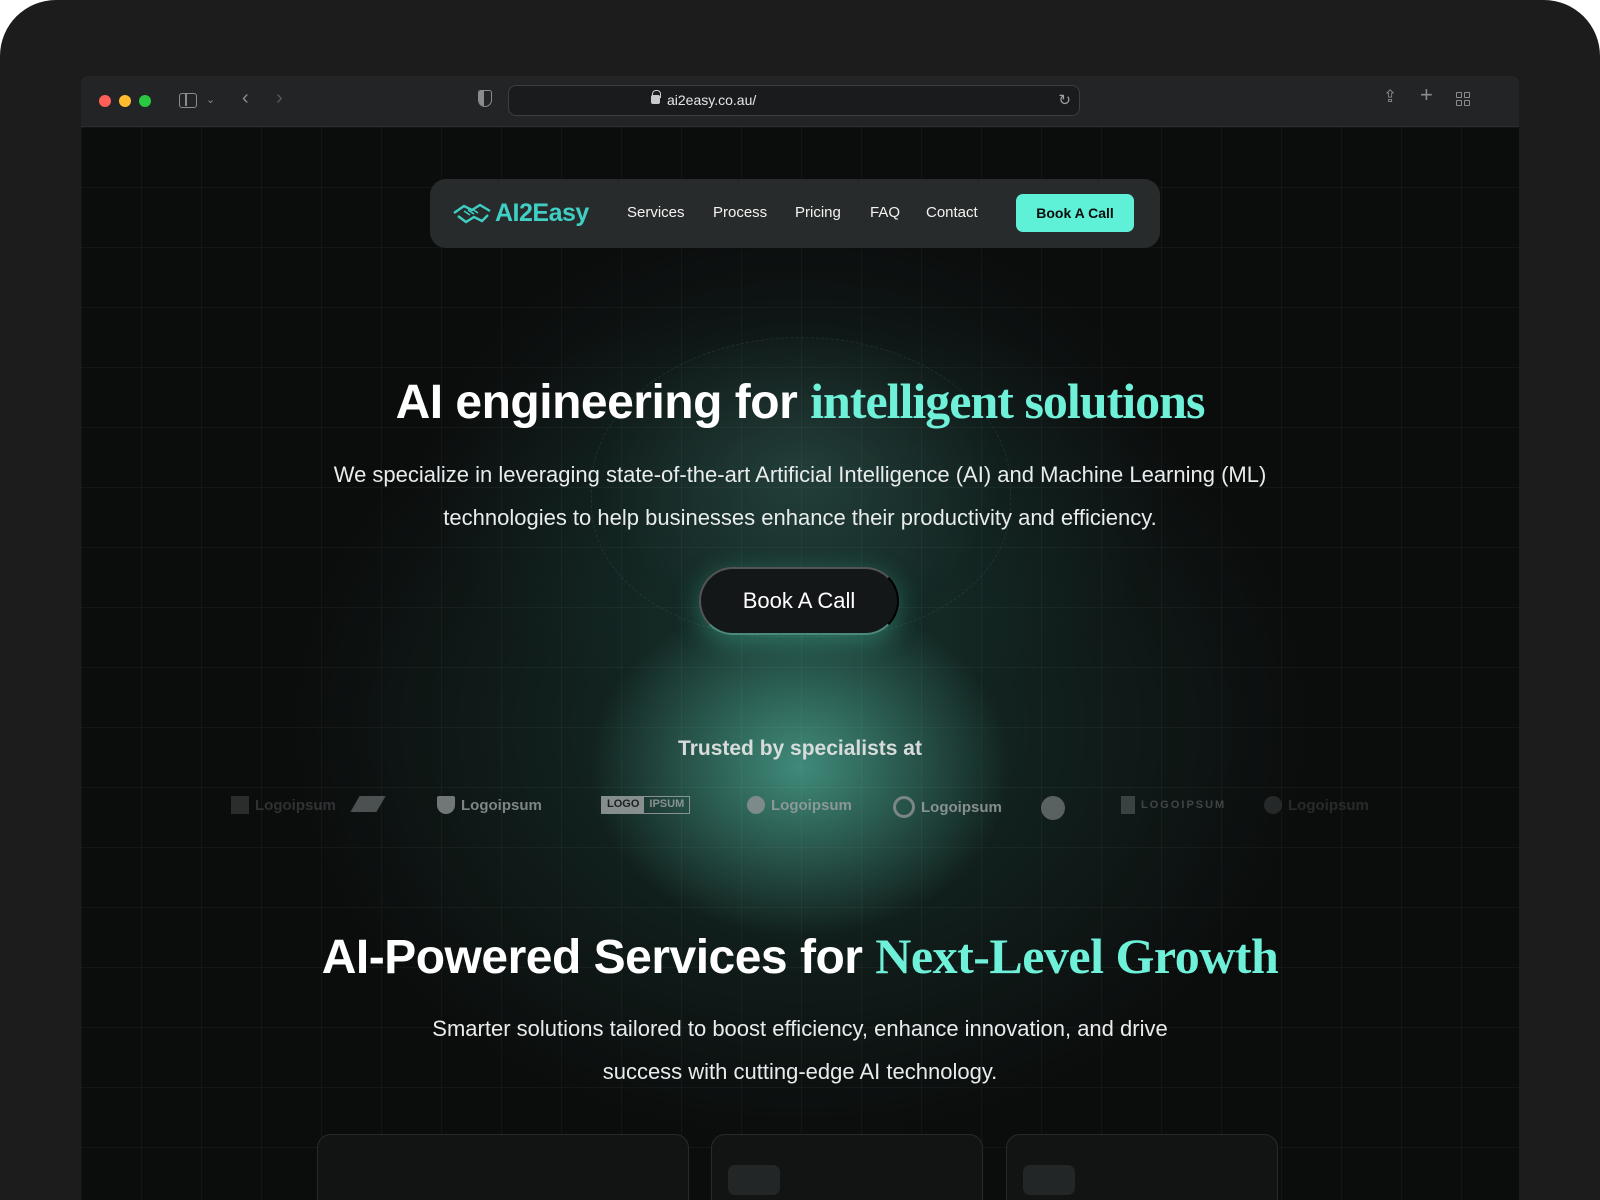 Image resolution: width=1600 pixels, height=1200 pixels. What do you see at coordinates (1077, 956) in the screenshot?
I see `services-title-accent: Next-Level Growth` at bounding box center [1077, 956].